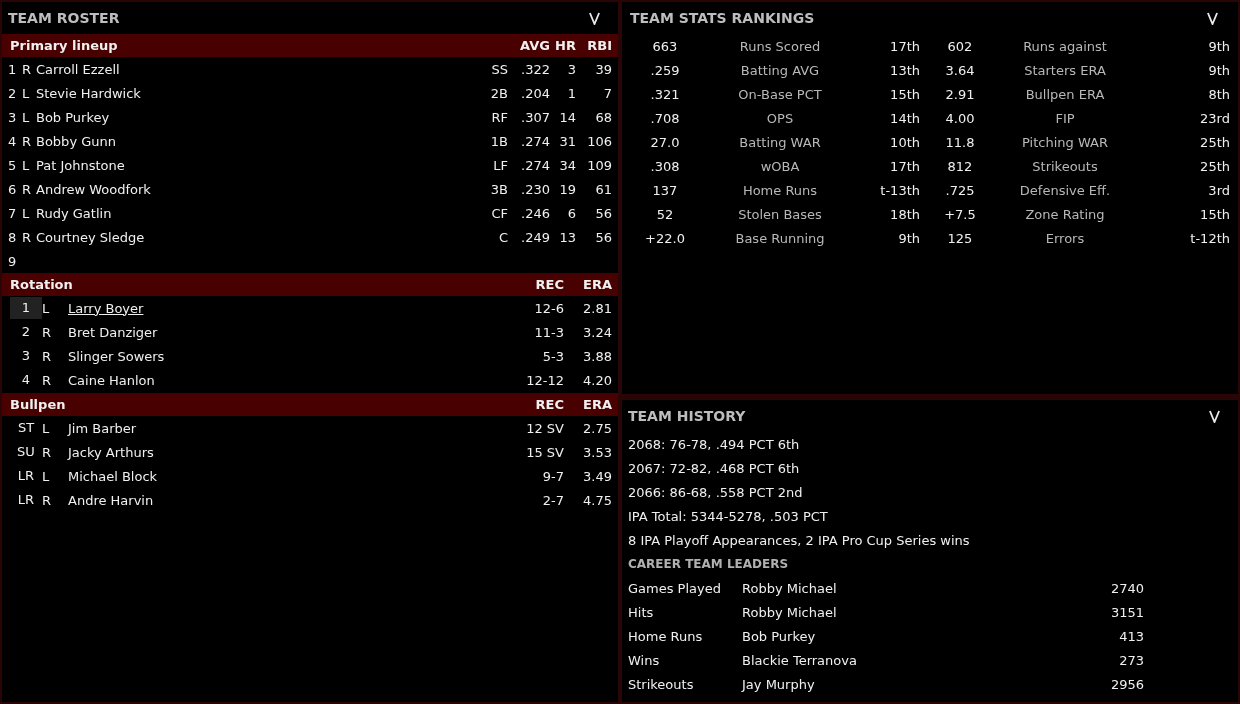 The height and width of the screenshot is (704, 1240). I want to click on stat-value: .321, so click(665, 94).